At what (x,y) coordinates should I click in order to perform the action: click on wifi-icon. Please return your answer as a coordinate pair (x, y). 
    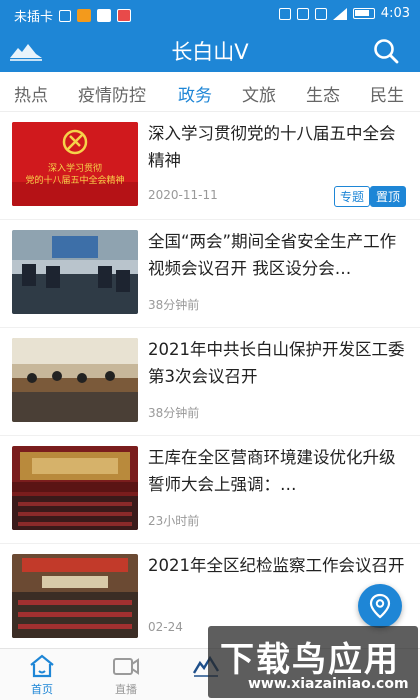
    Looking at the image, I should click on (339, 13).